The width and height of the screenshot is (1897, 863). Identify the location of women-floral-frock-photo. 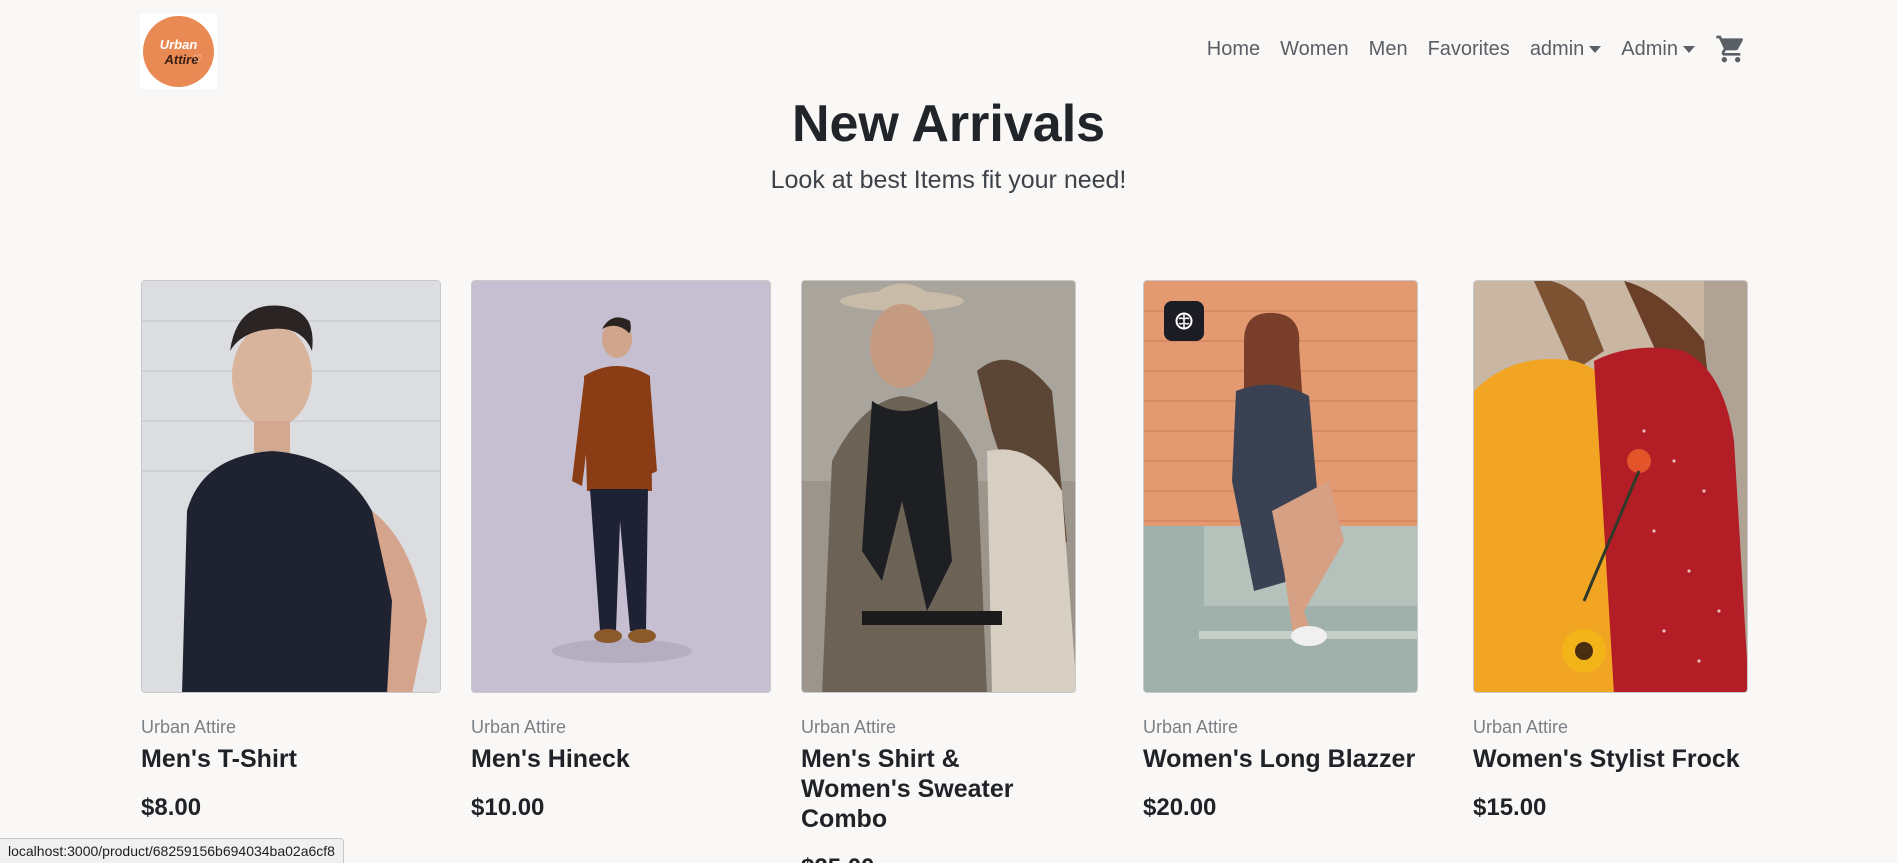
(1610, 486).